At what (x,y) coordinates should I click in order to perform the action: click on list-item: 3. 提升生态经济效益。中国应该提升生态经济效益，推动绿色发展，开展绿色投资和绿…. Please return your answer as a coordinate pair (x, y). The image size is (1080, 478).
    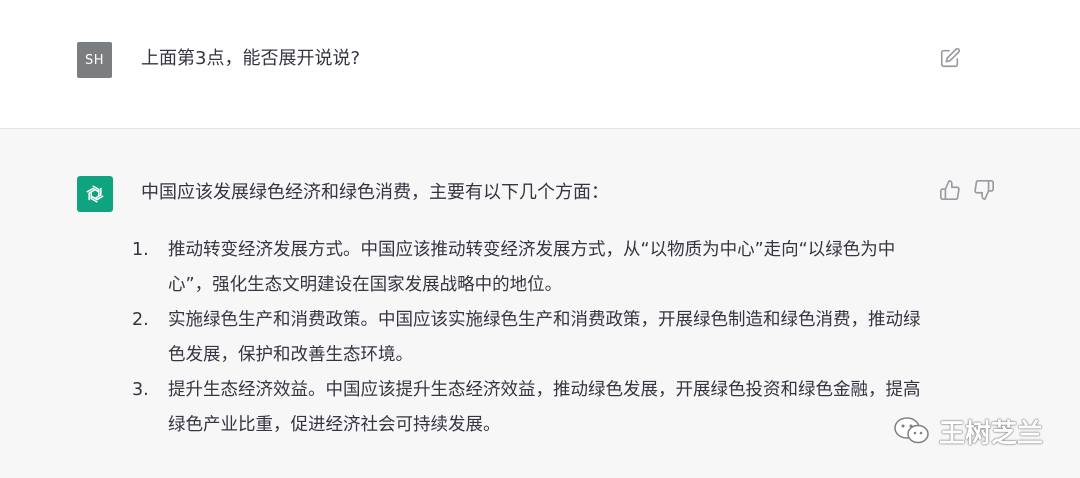
    Looking at the image, I should click on (532, 408).